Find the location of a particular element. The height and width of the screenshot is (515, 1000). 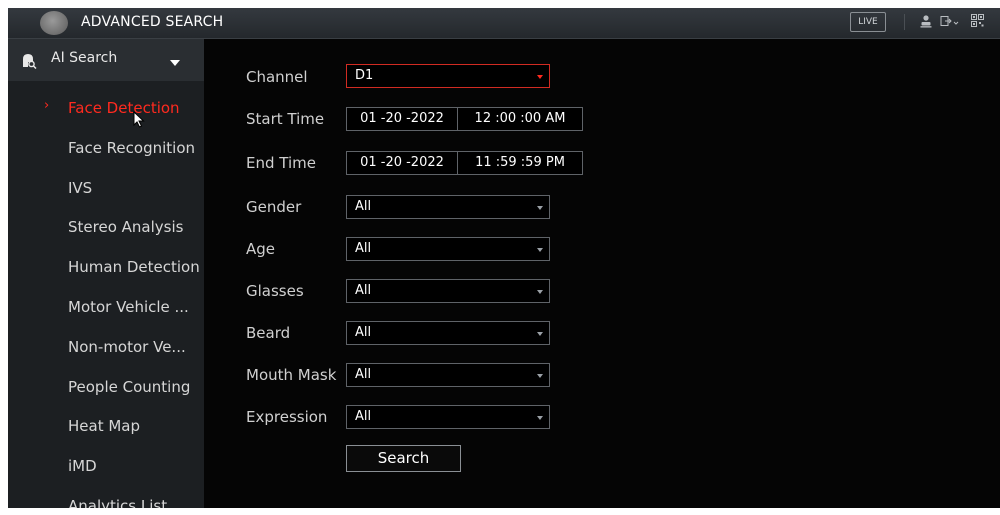

expression-value: All is located at coordinates (363, 416).